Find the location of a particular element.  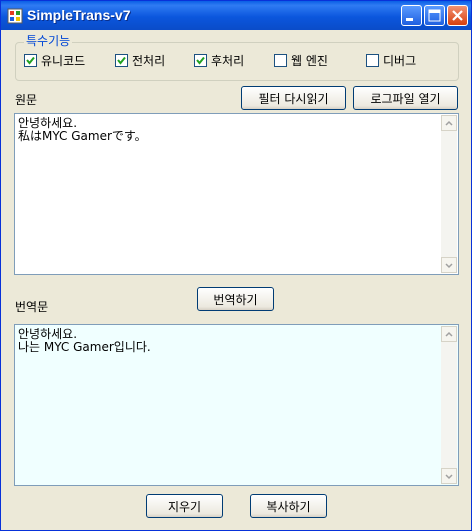

postprocess-check-box is located at coordinates (200, 60).